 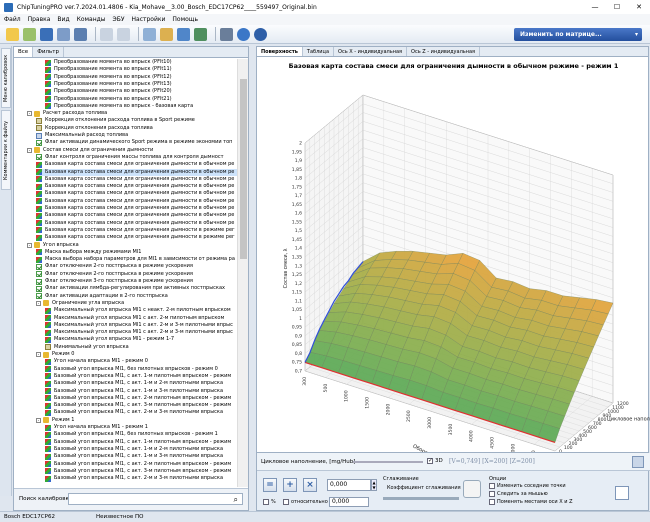 What do you see at coordinates (80, 34) in the screenshot?
I see `print-icon` at bounding box center [80, 34].